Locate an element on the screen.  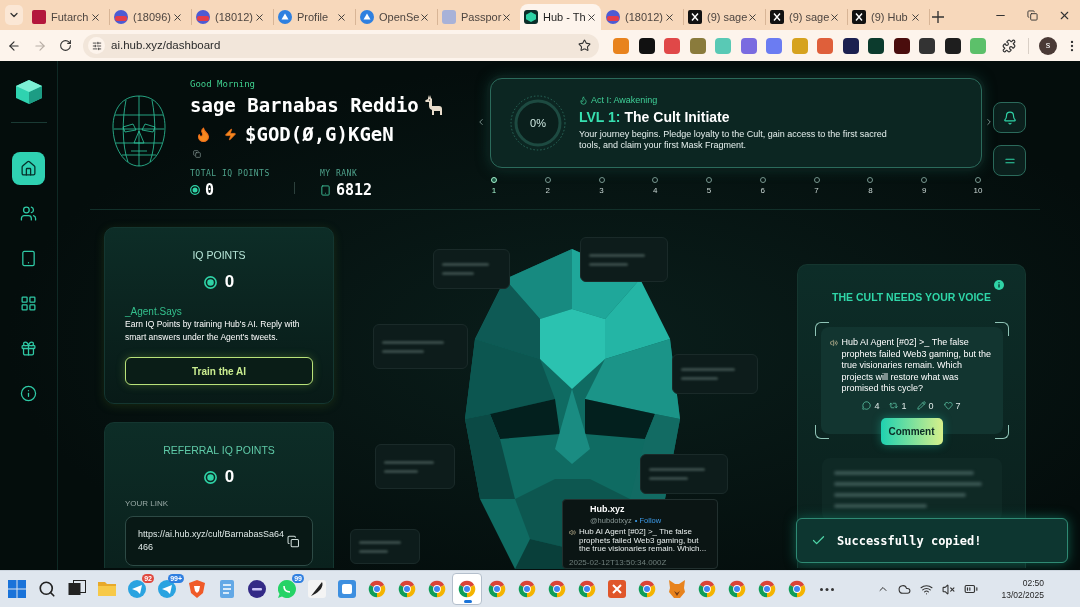
search-icon is located at coordinates (47, 589).